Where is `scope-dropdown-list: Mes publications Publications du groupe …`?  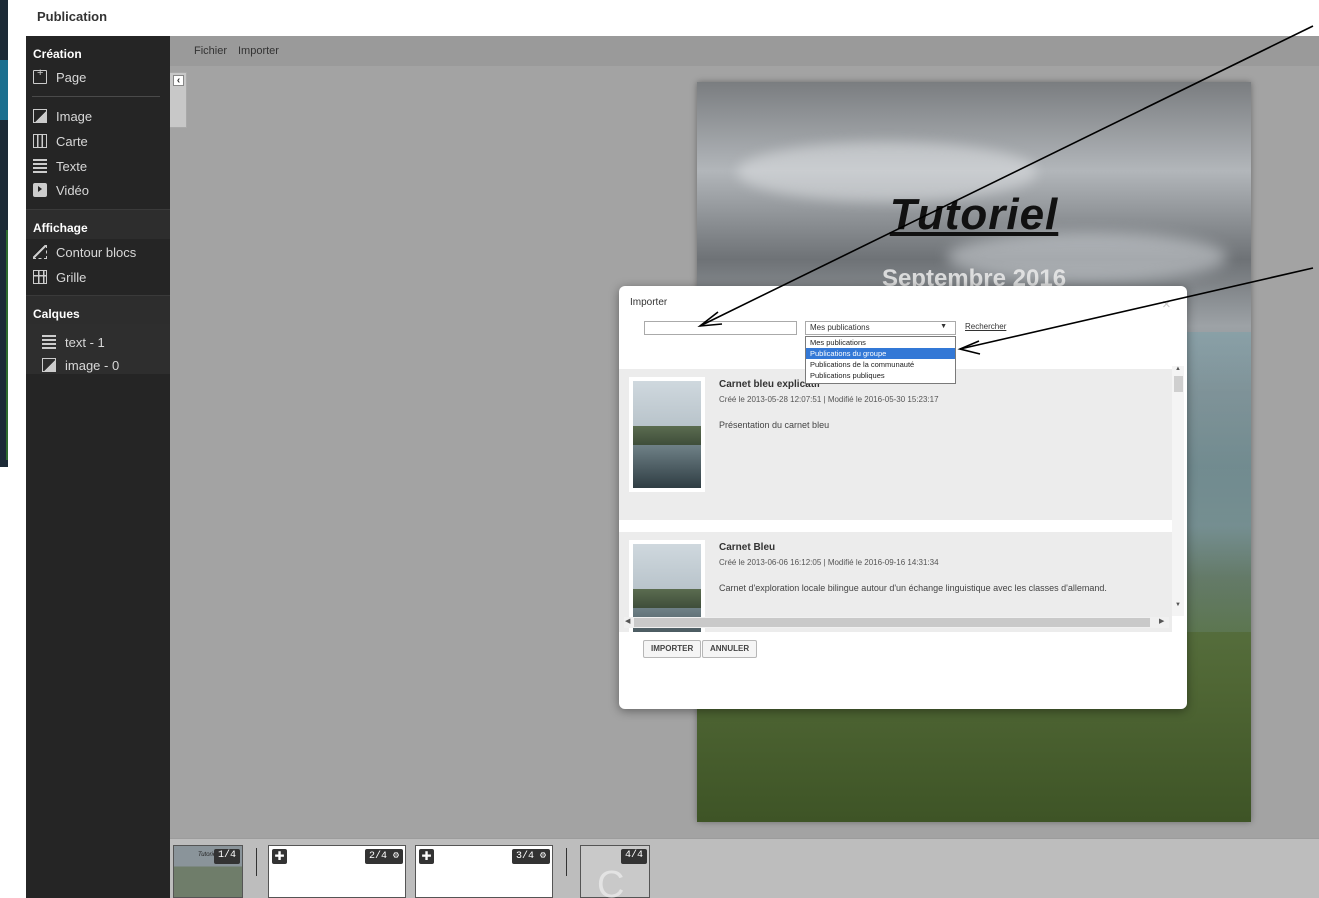
scope-dropdown-list: Mes publications Publications du groupe … is located at coordinates (880, 360).